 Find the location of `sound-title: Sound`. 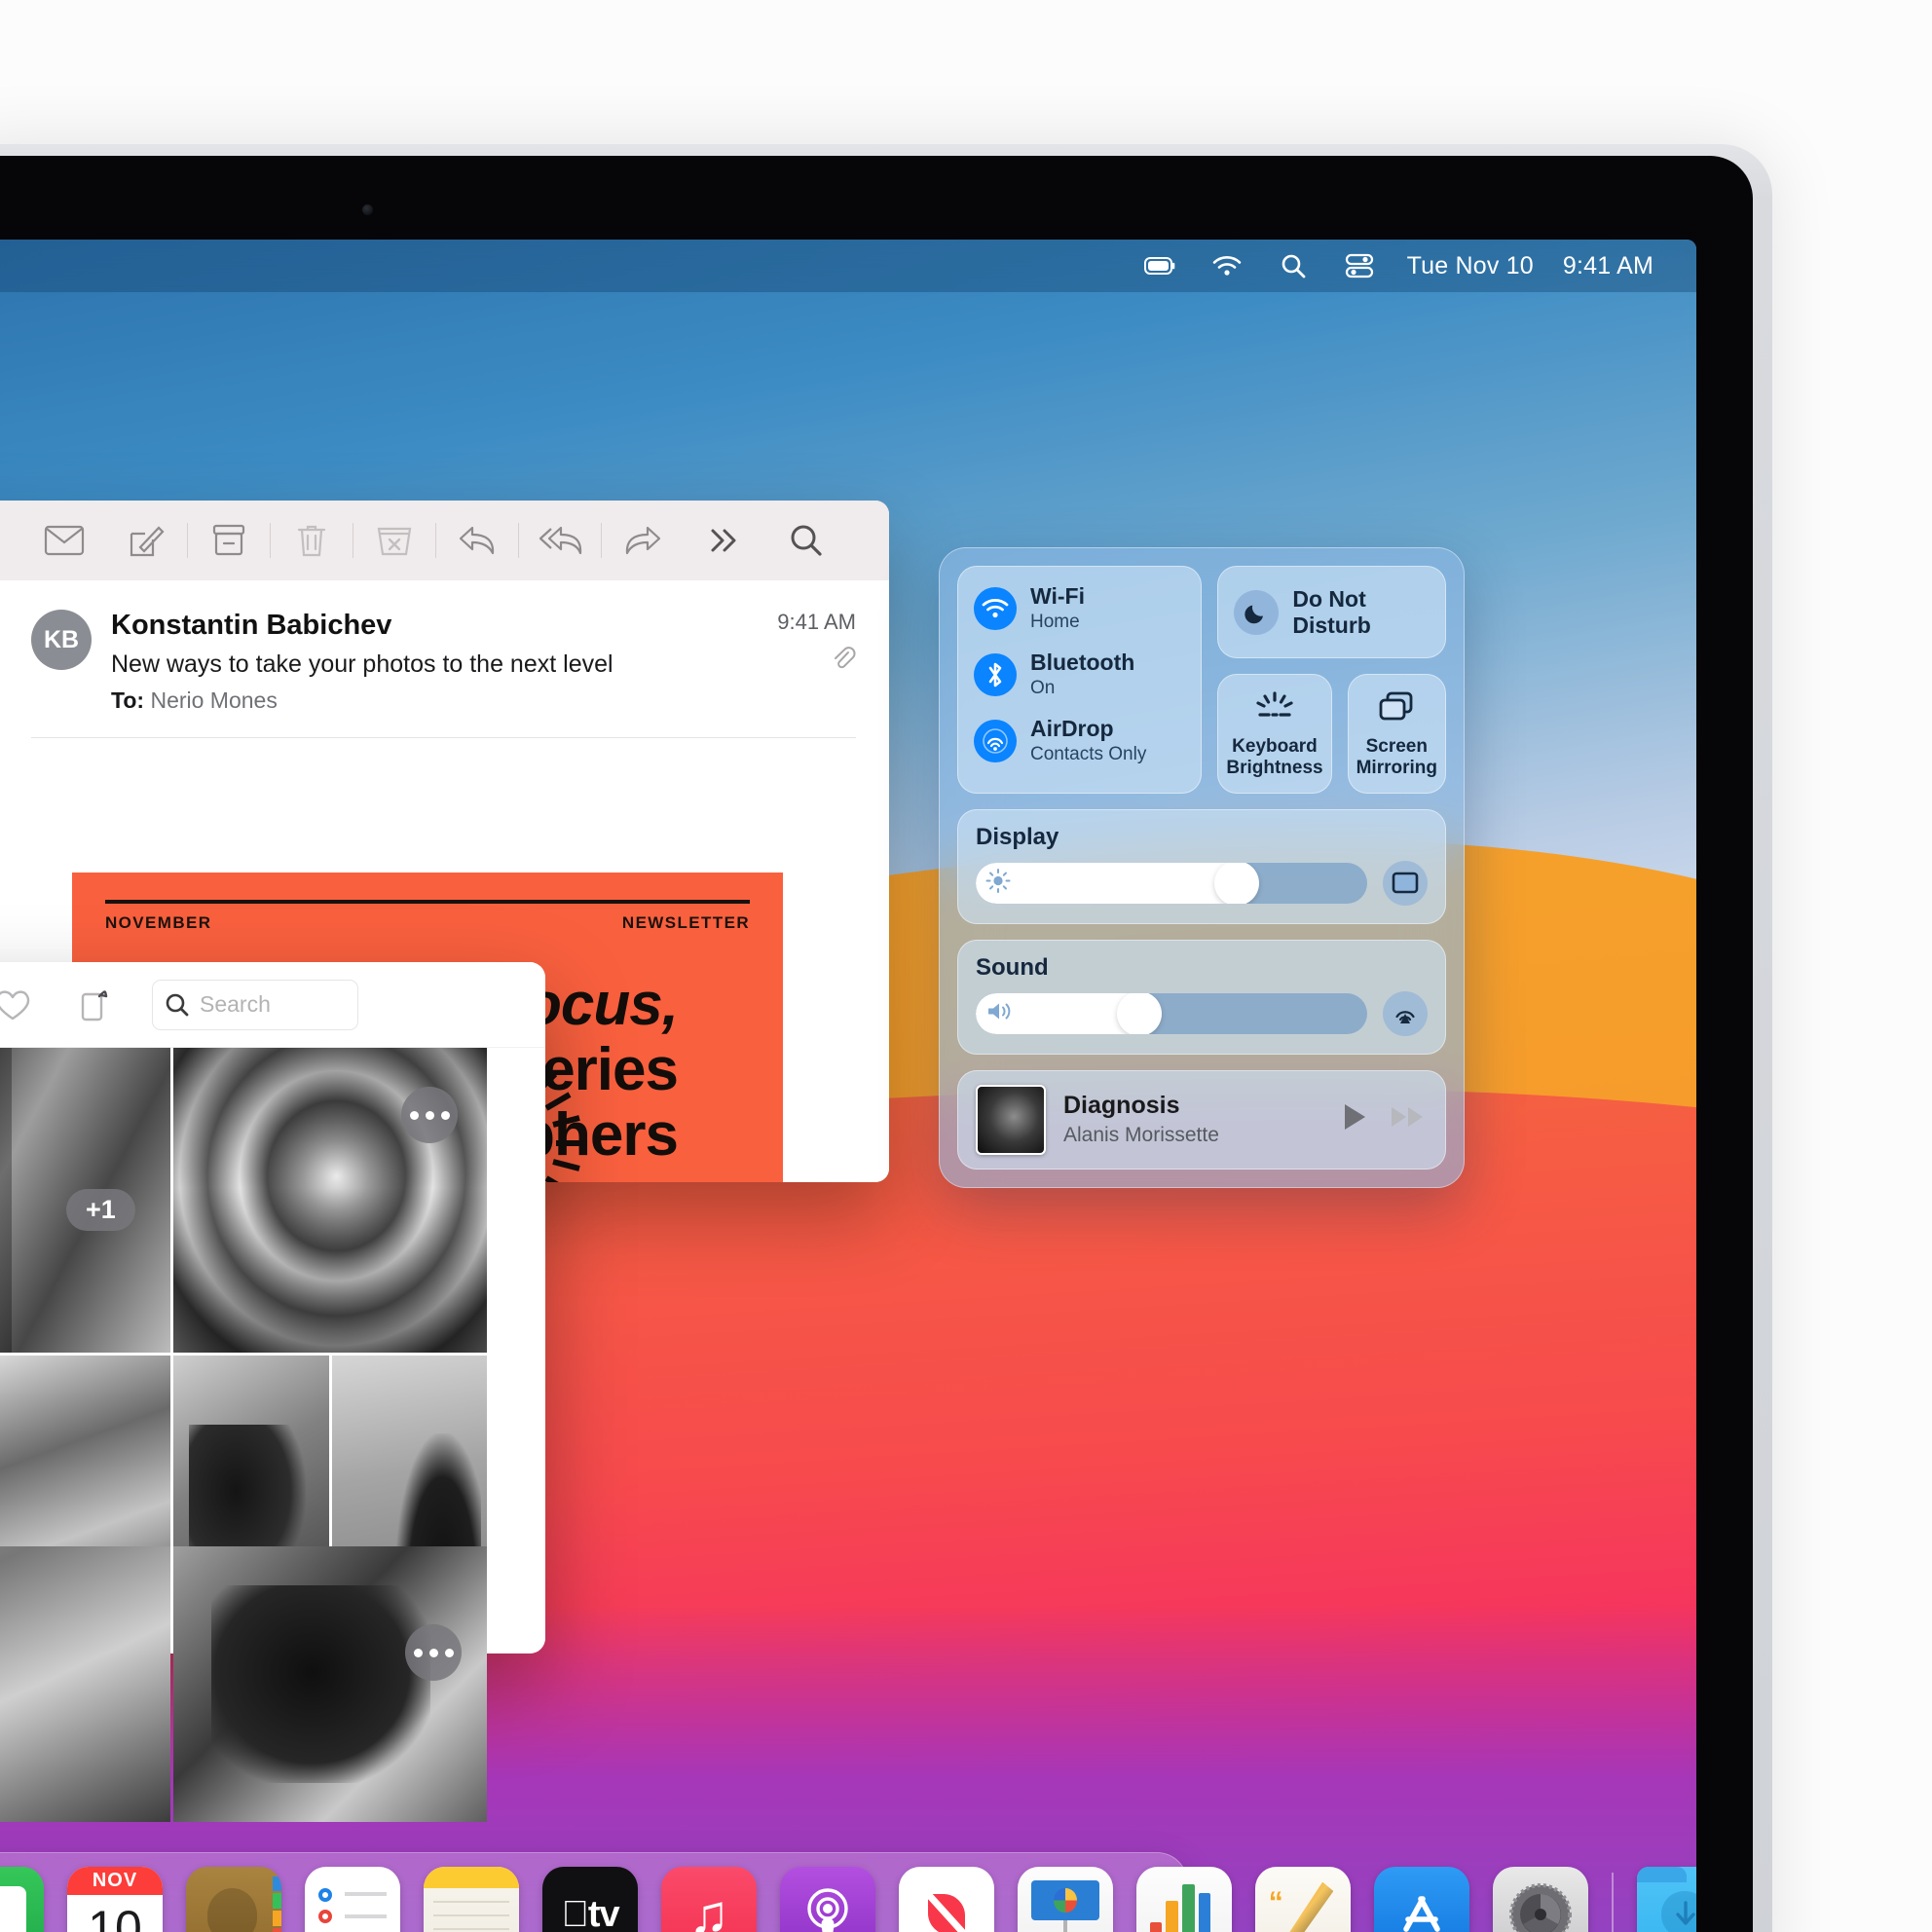

sound-title: Sound is located at coordinates (1012, 967).